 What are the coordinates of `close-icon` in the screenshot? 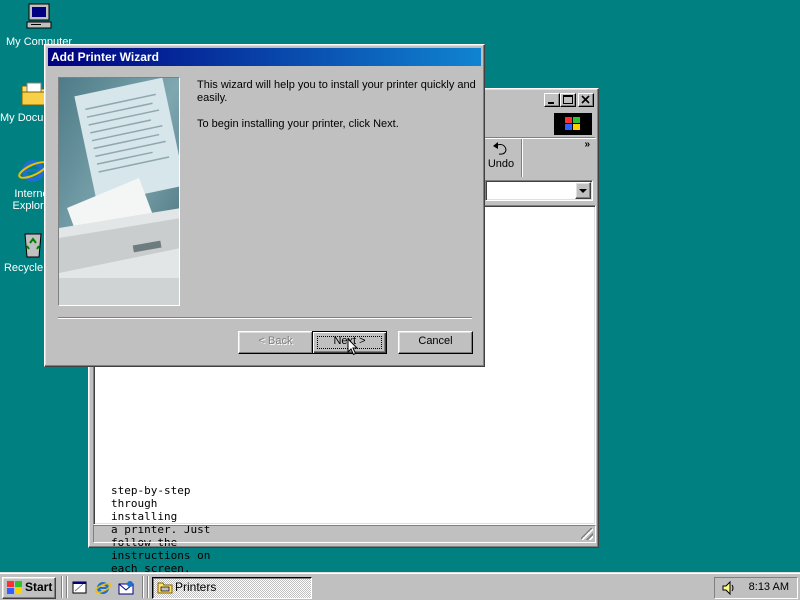 It's located at (585, 99).